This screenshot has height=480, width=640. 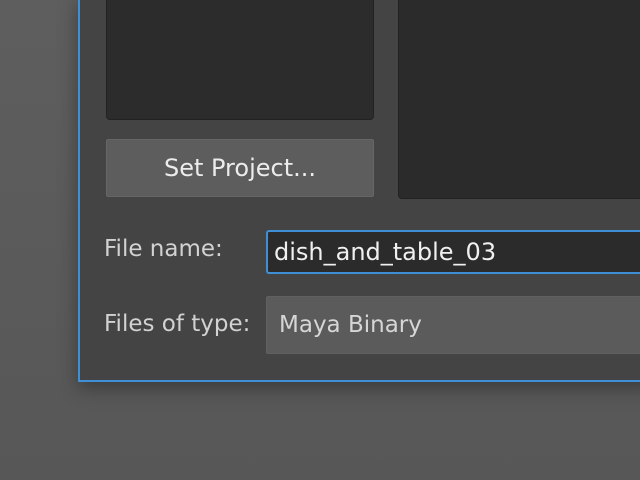 What do you see at coordinates (163, 249) in the screenshot?
I see `file-name-label: File name:` at bounding box center [163, 249].